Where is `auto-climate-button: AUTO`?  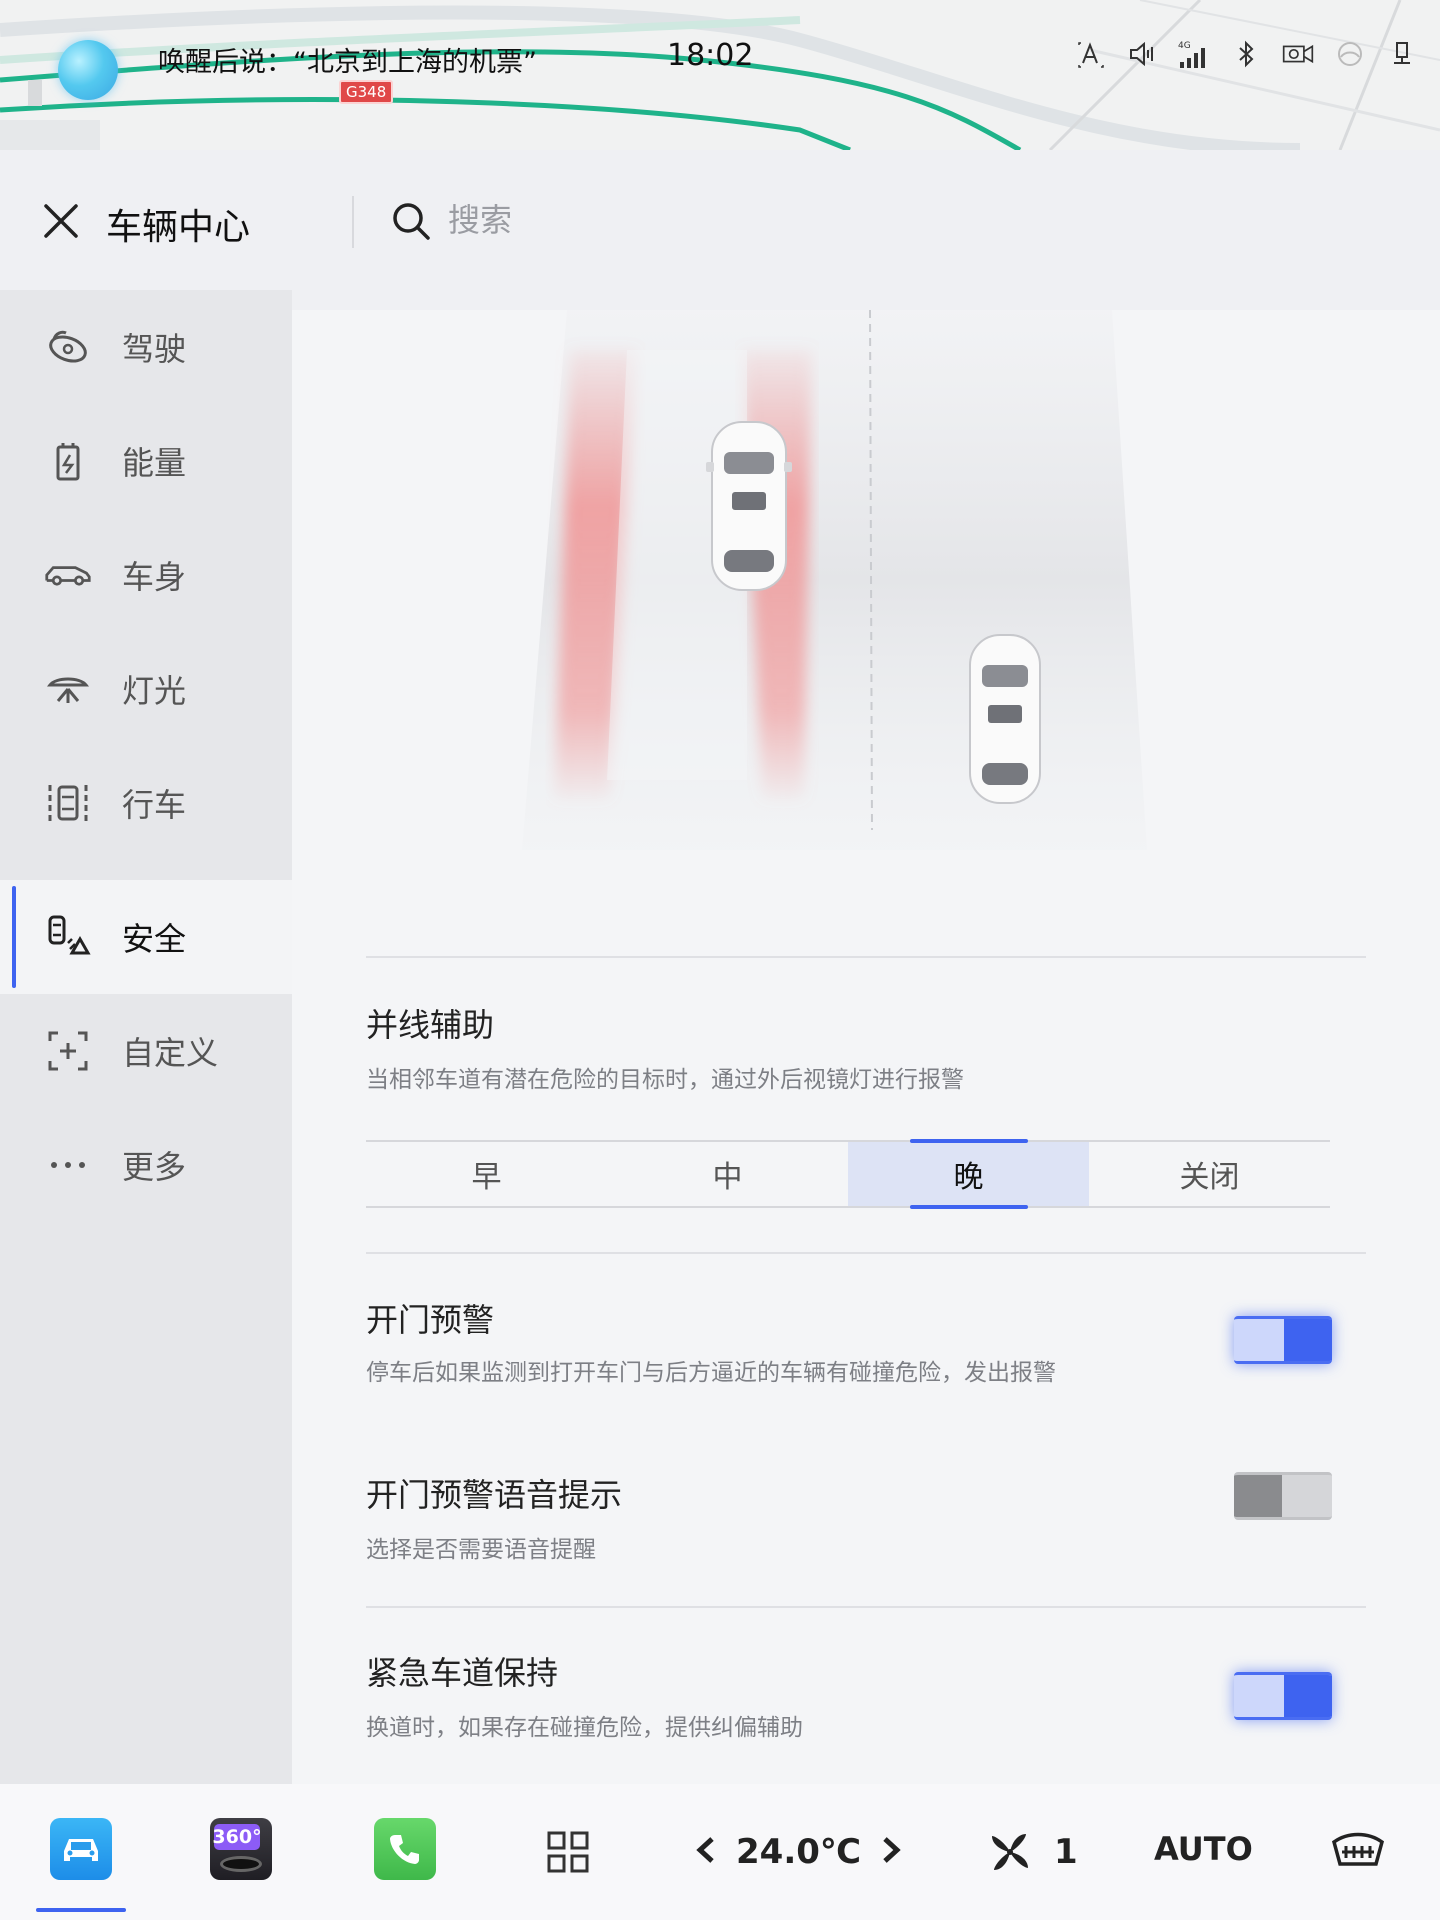
auto-climate-button: AUTO is located at coordinates (1203, 1849).